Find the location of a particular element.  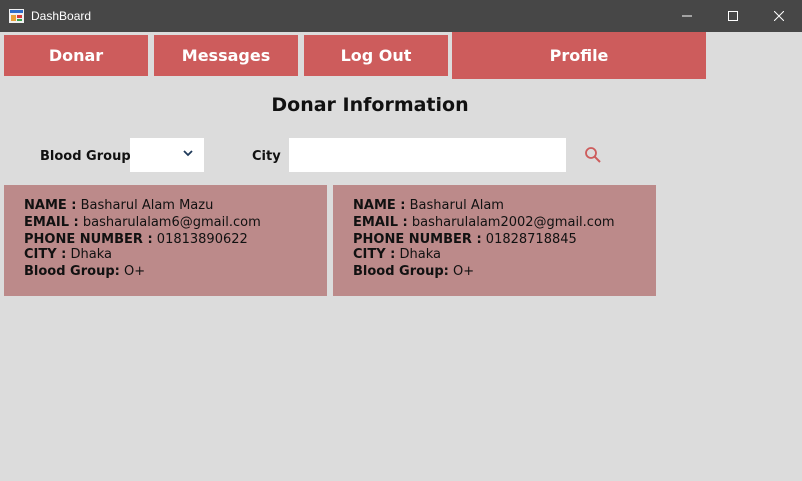

search-icon is located at coordinates (593, 155).